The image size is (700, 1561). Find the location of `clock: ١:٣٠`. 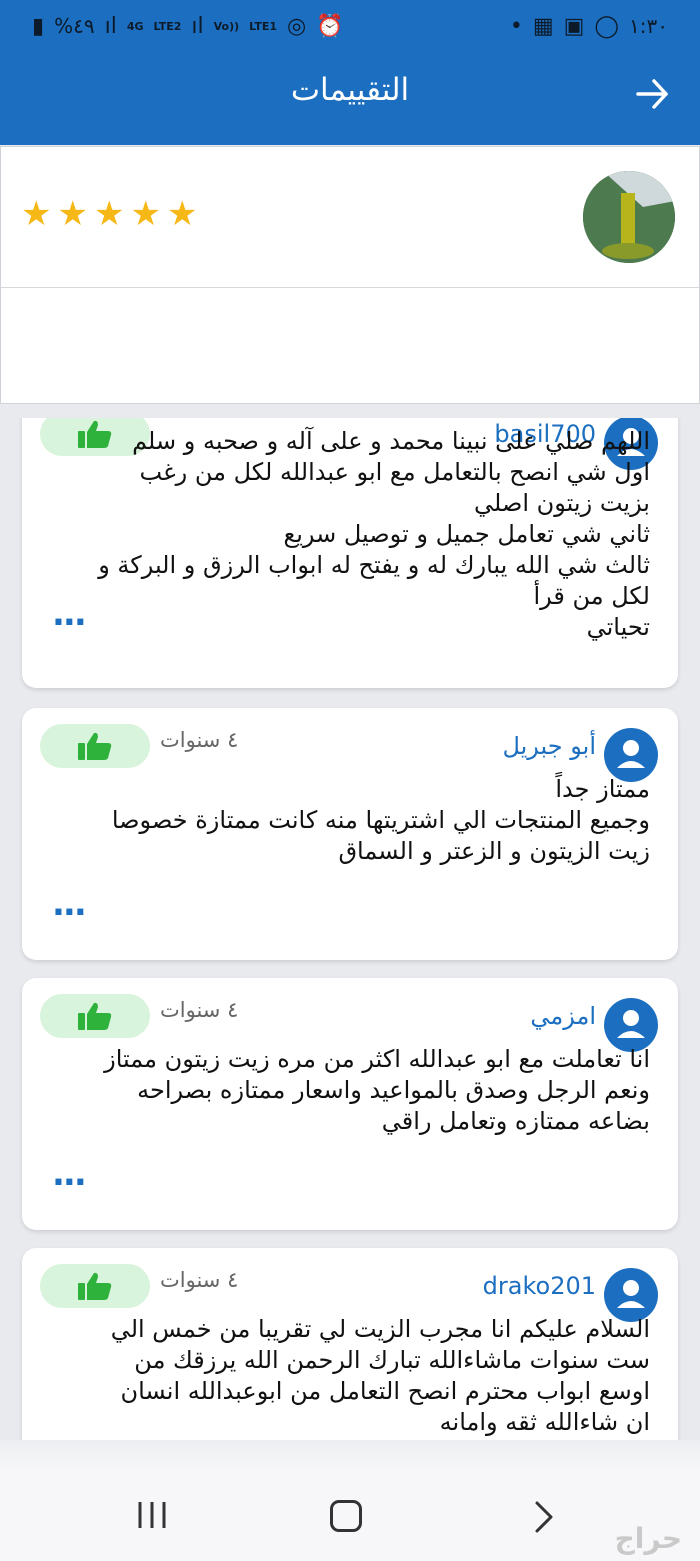

clock: ١:٣٠ is located at coordinates (648, 26).